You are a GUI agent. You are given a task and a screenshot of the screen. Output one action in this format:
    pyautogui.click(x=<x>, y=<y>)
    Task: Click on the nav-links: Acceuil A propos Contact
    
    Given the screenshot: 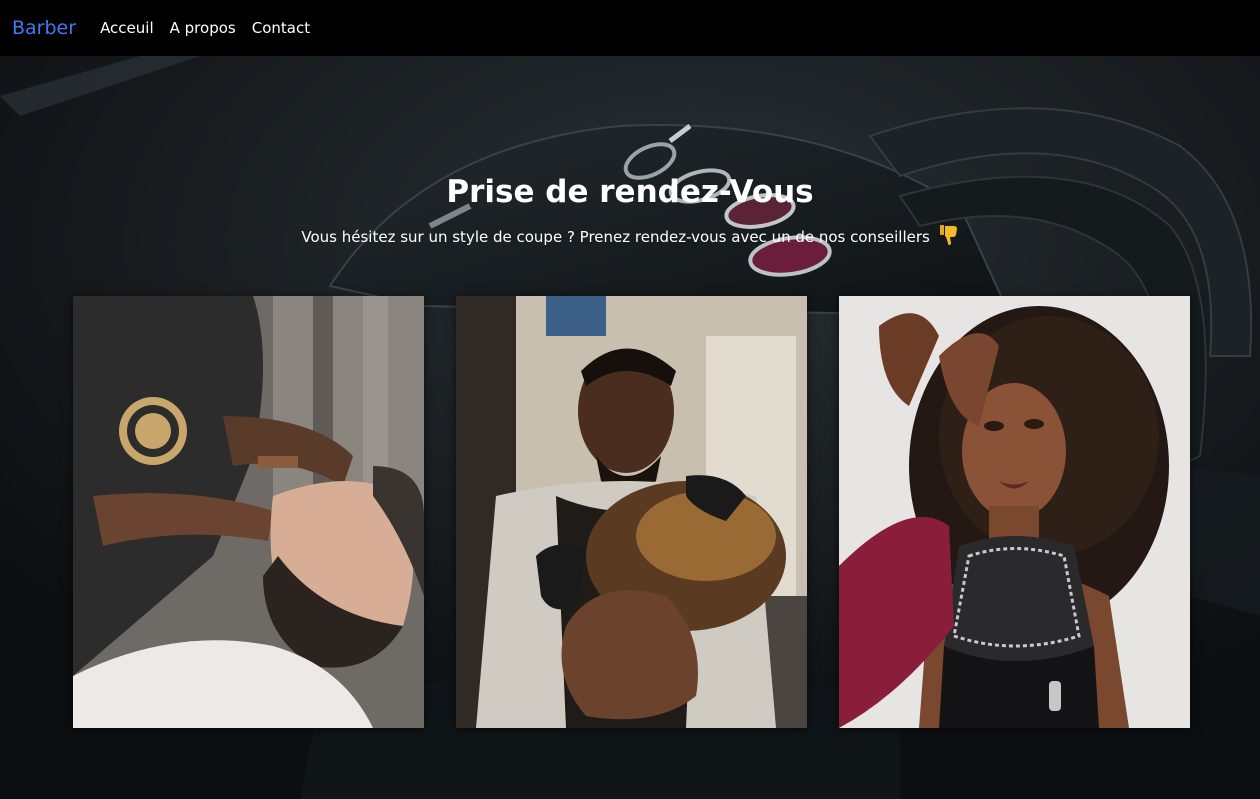 What is the action you would take?
    pyautogui.click(x=197, y=28)
    